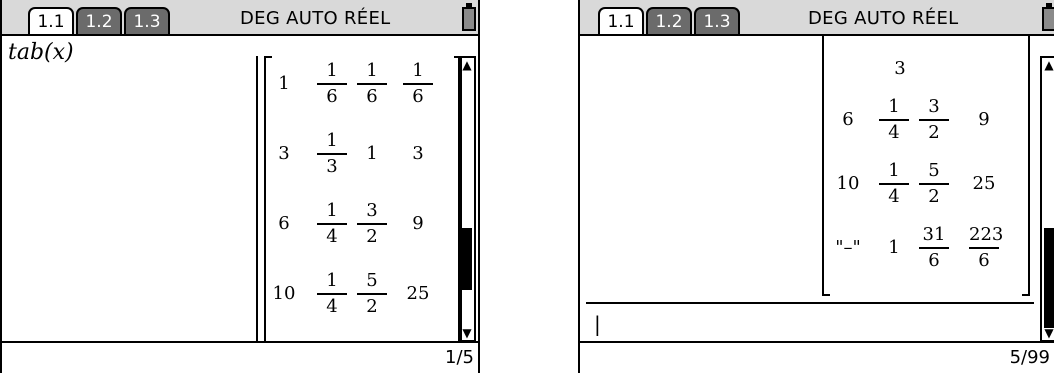 This screenshot has height=373, width=1054. I want to click on entry-cursor: |, so click(597, 324).